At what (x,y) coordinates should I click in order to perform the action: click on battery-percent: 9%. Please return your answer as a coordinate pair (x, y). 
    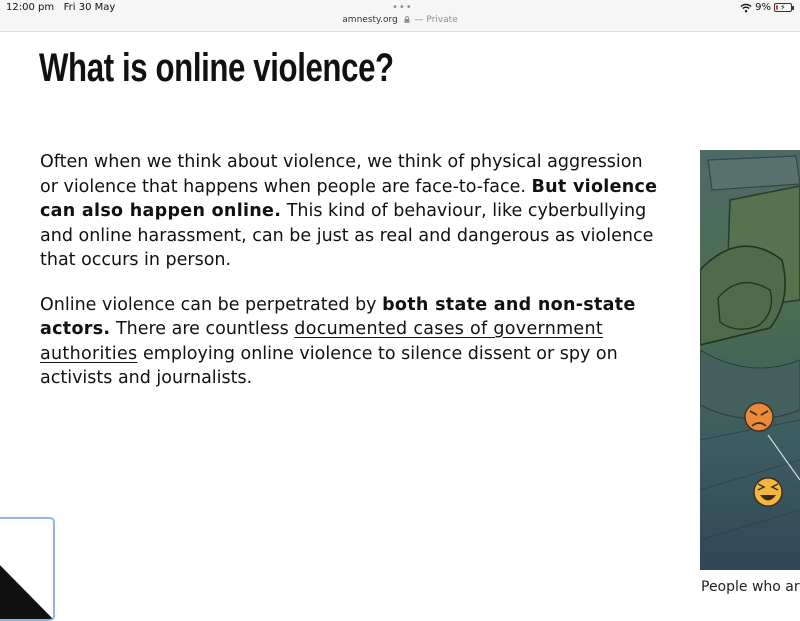
    Looking at the image, I should click on (763, 7).